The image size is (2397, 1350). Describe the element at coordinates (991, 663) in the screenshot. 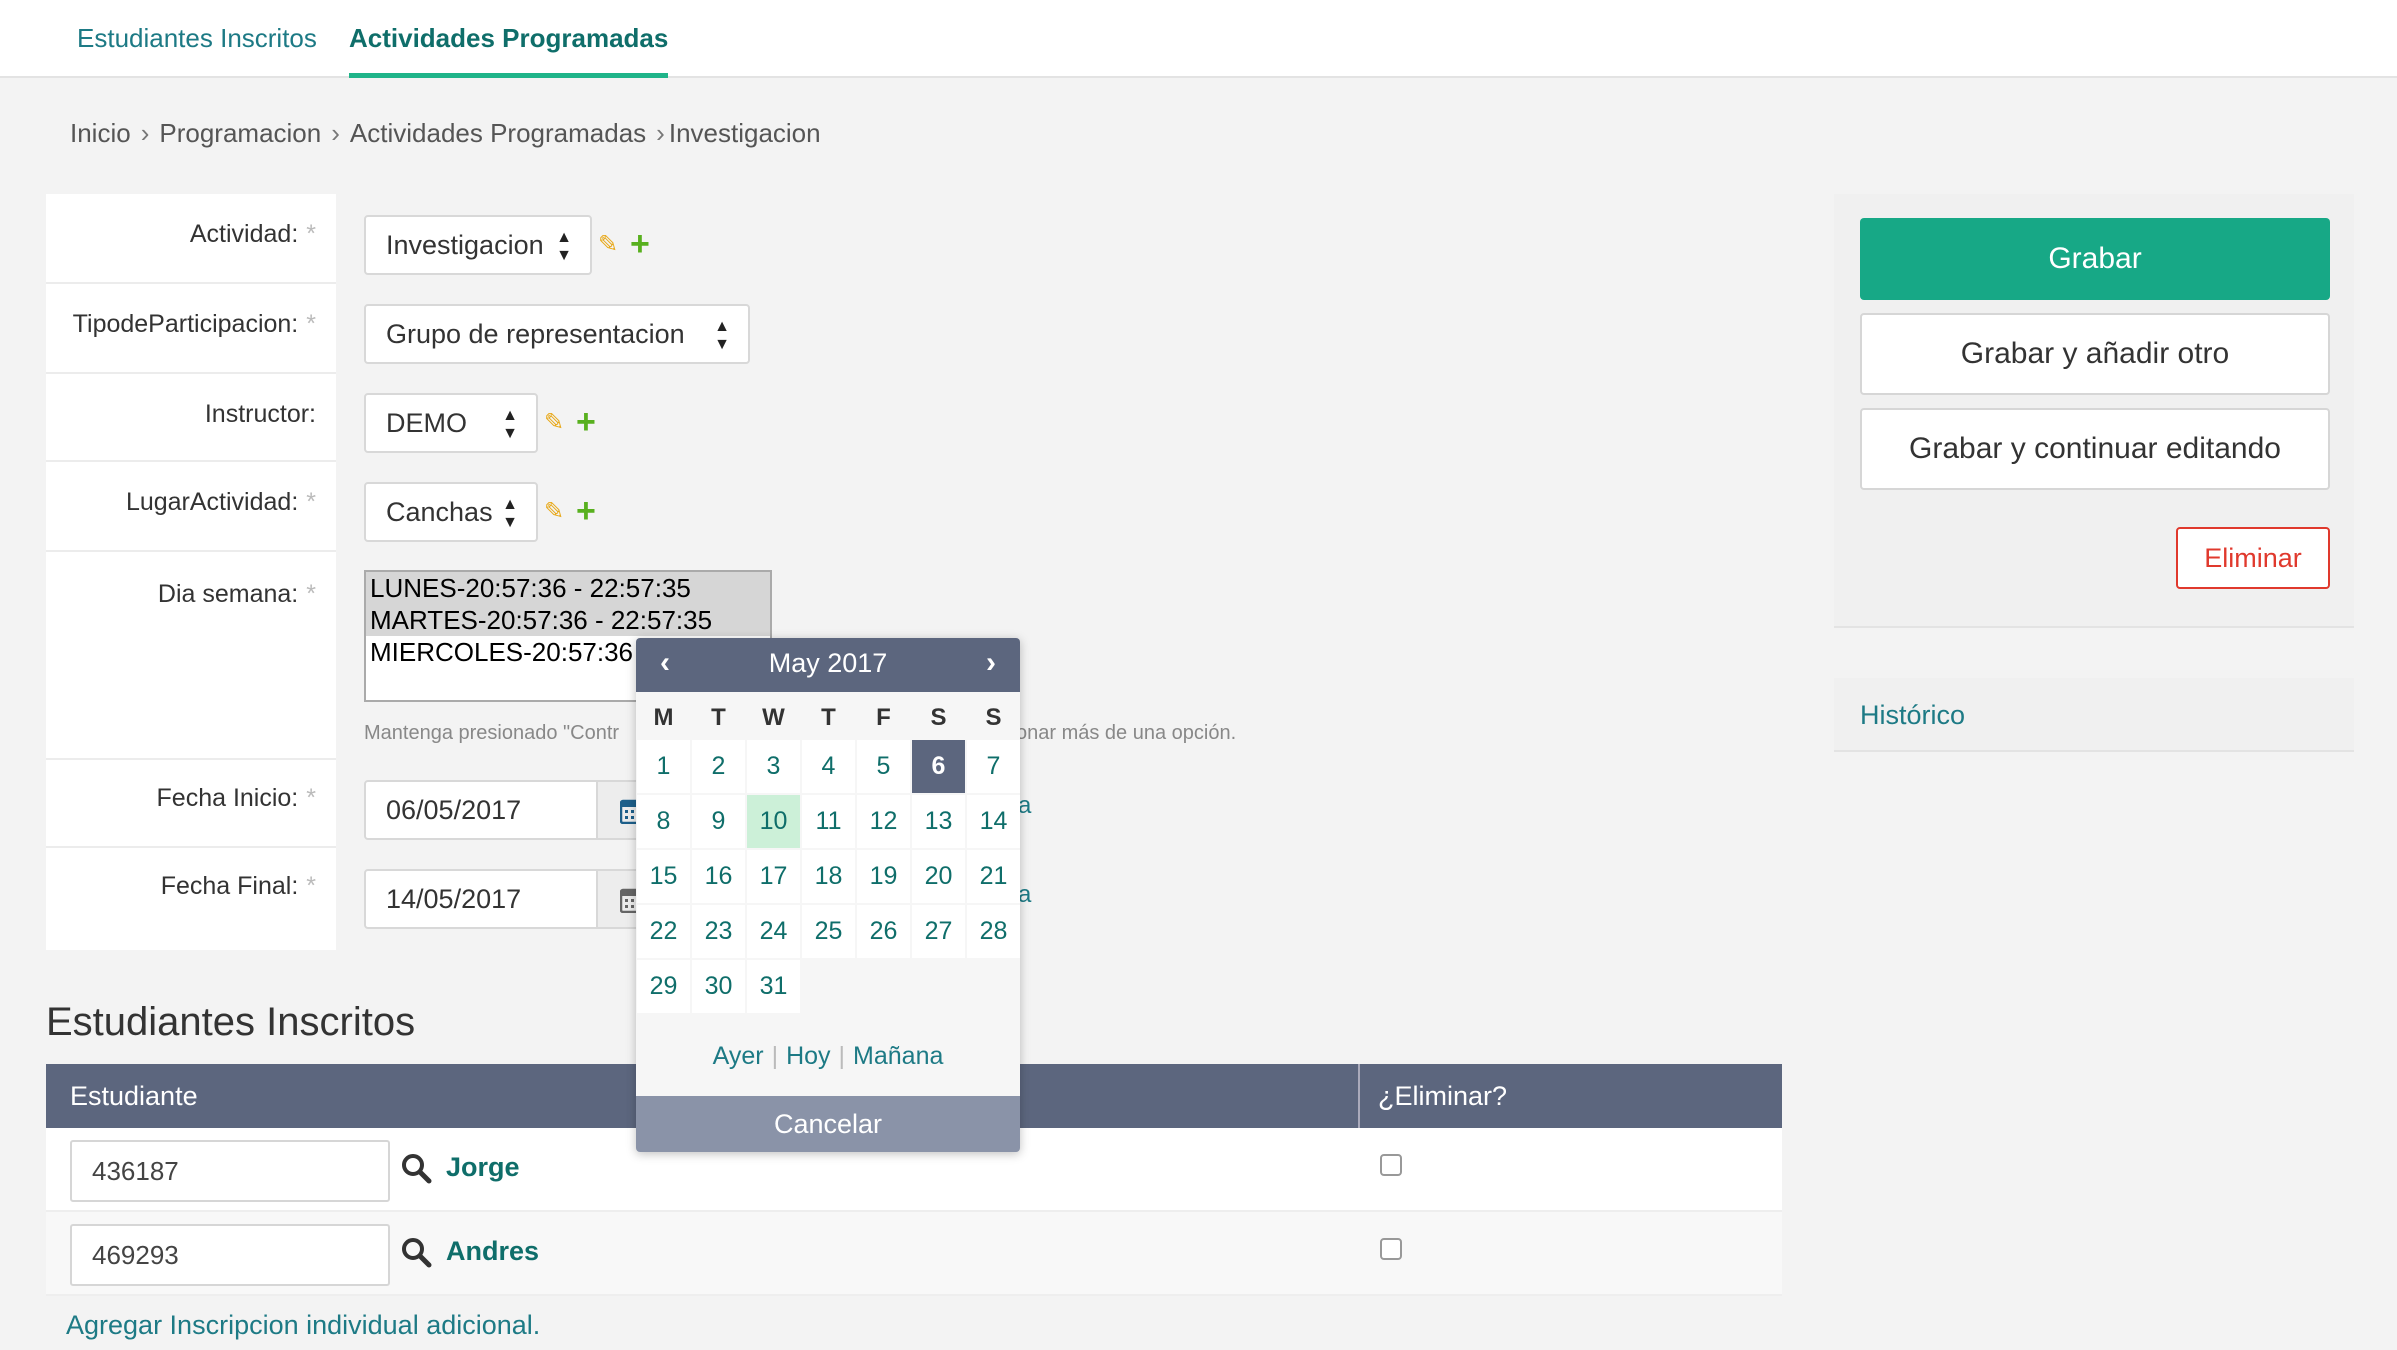

I see `chevron-right-icon: ›` at that location.